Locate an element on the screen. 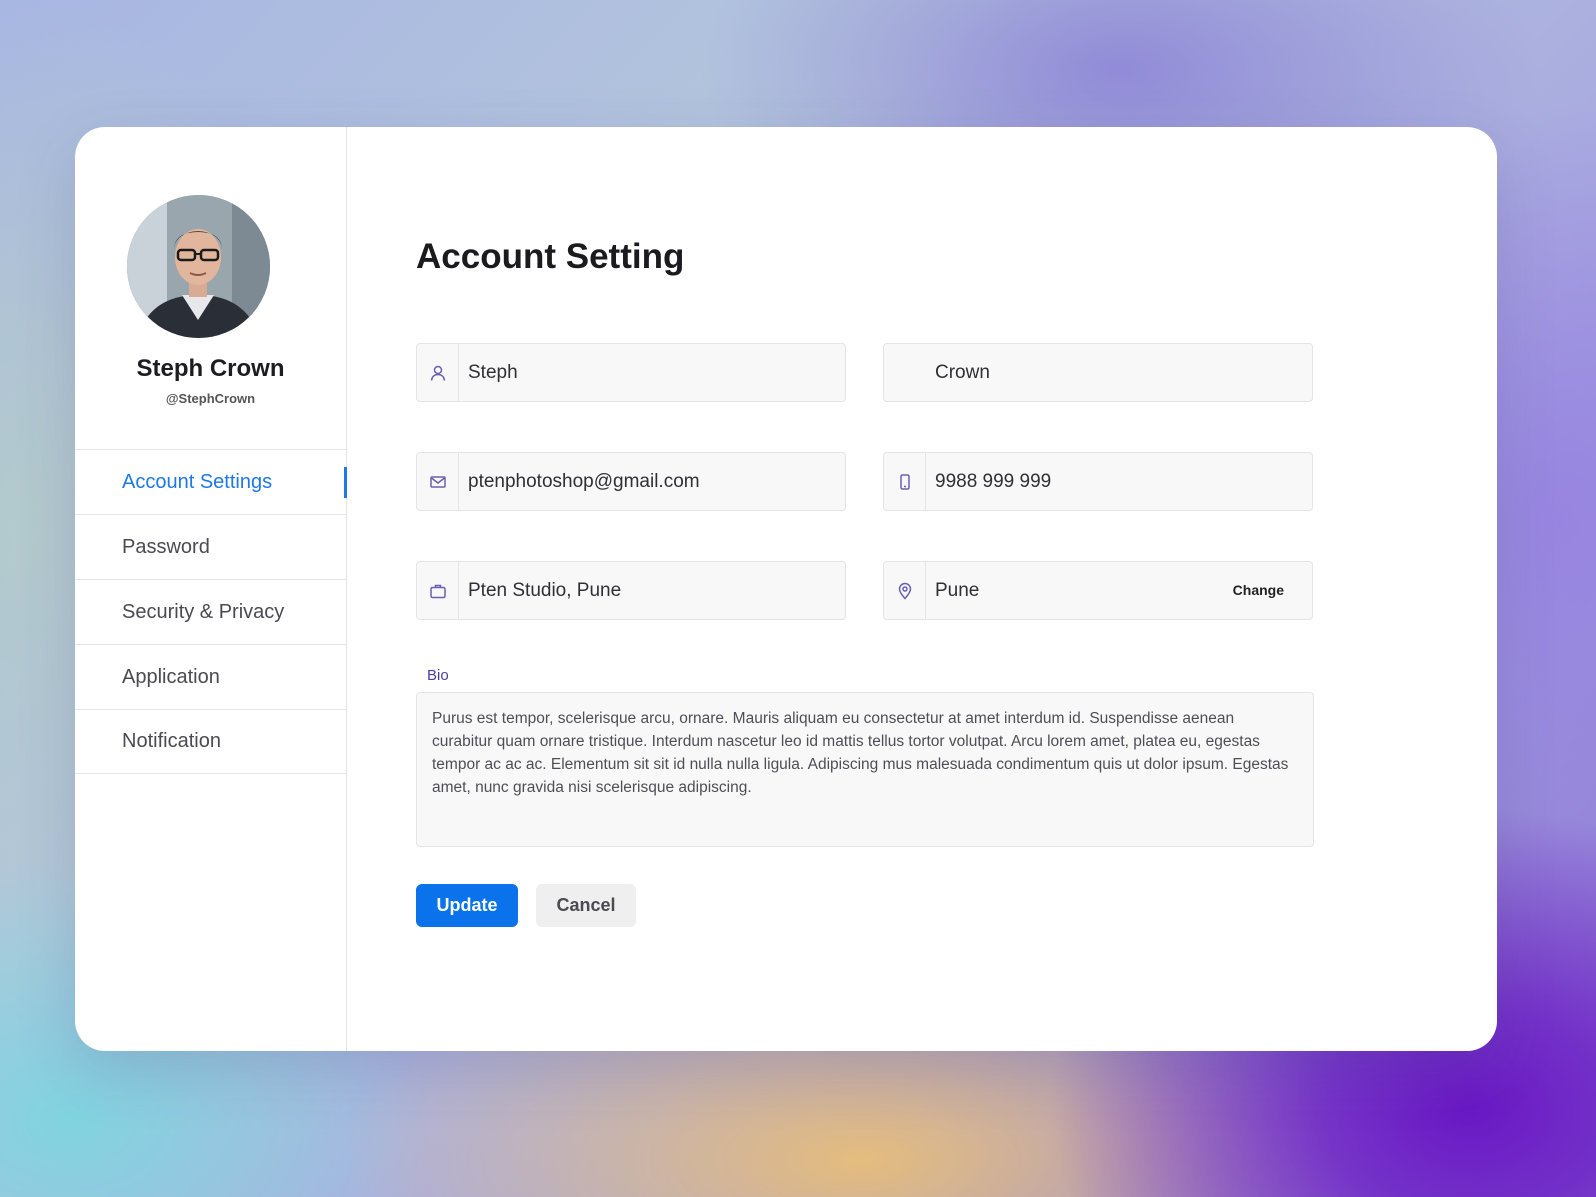 This screenshot has width=1596, height=1197. last-name-value: Crown is located at coordinates (962, 372).